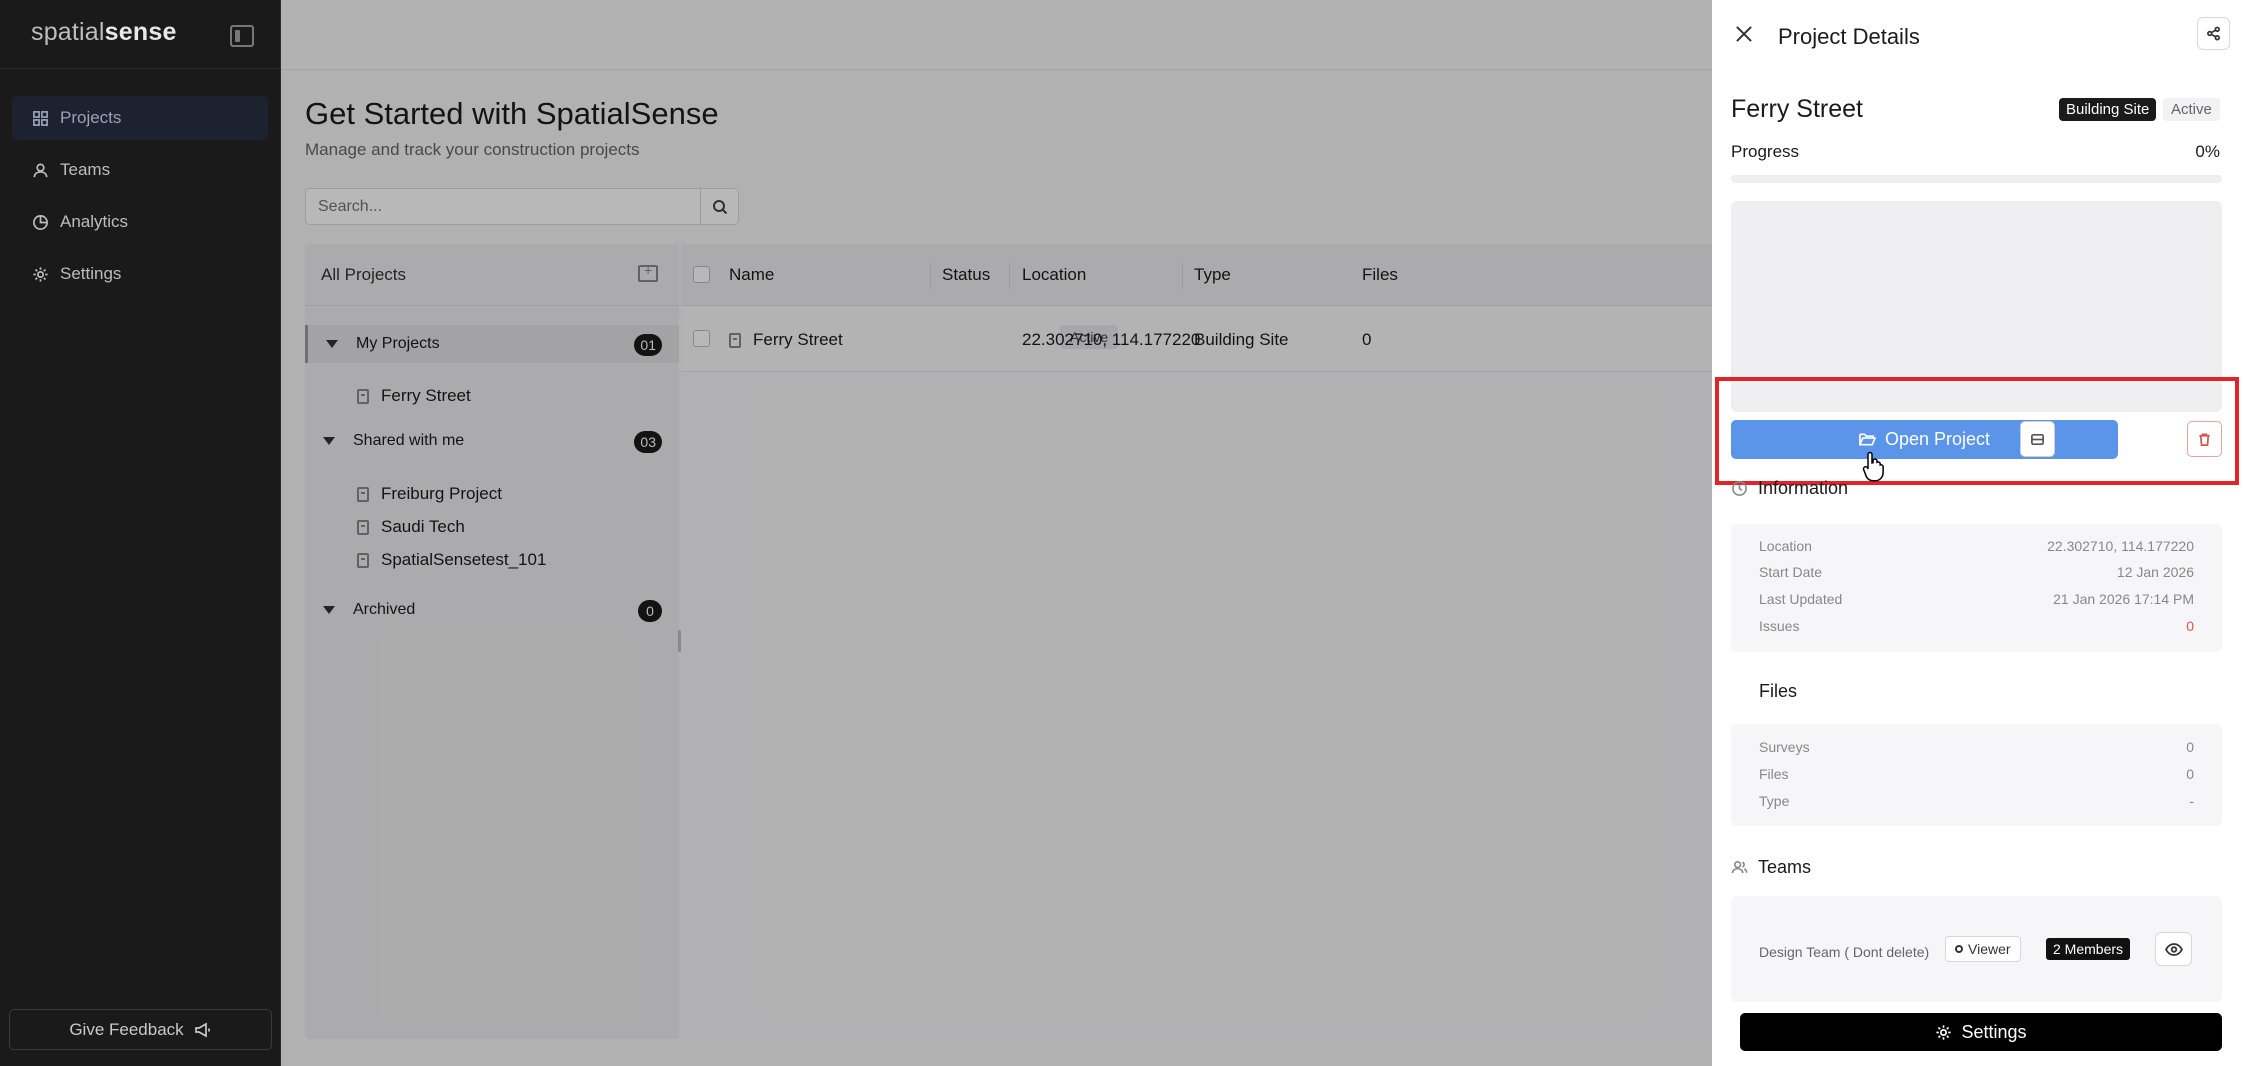  I want to click on section-heading: Files, so click(1778, 691).